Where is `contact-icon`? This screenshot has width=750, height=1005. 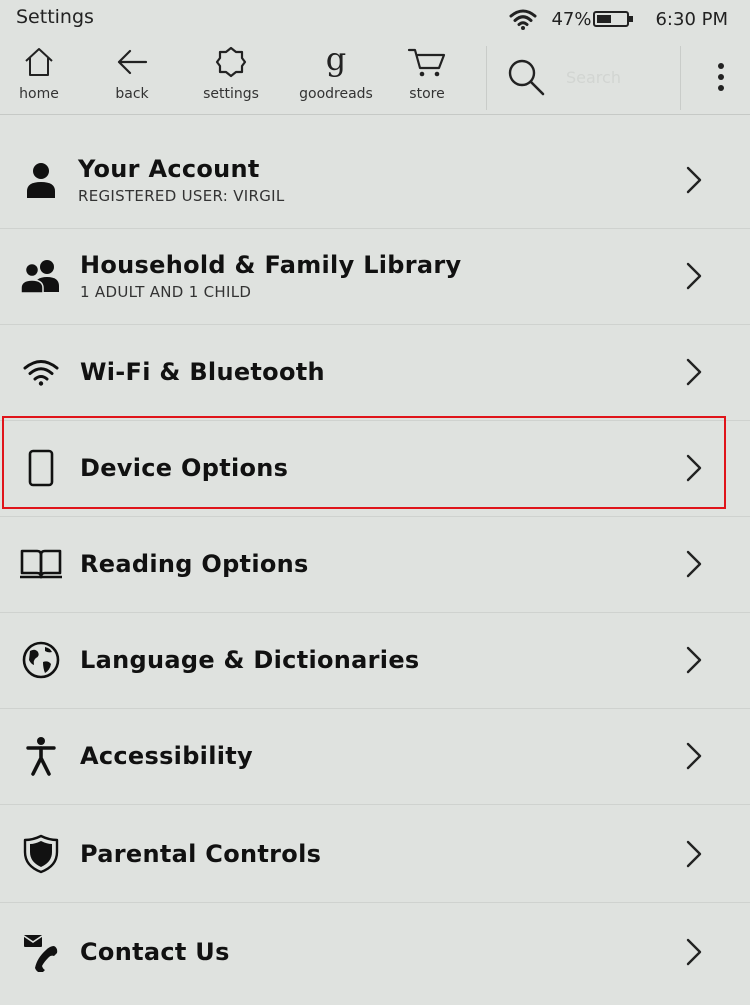
contact-icon is located at coordinates (41, 952).